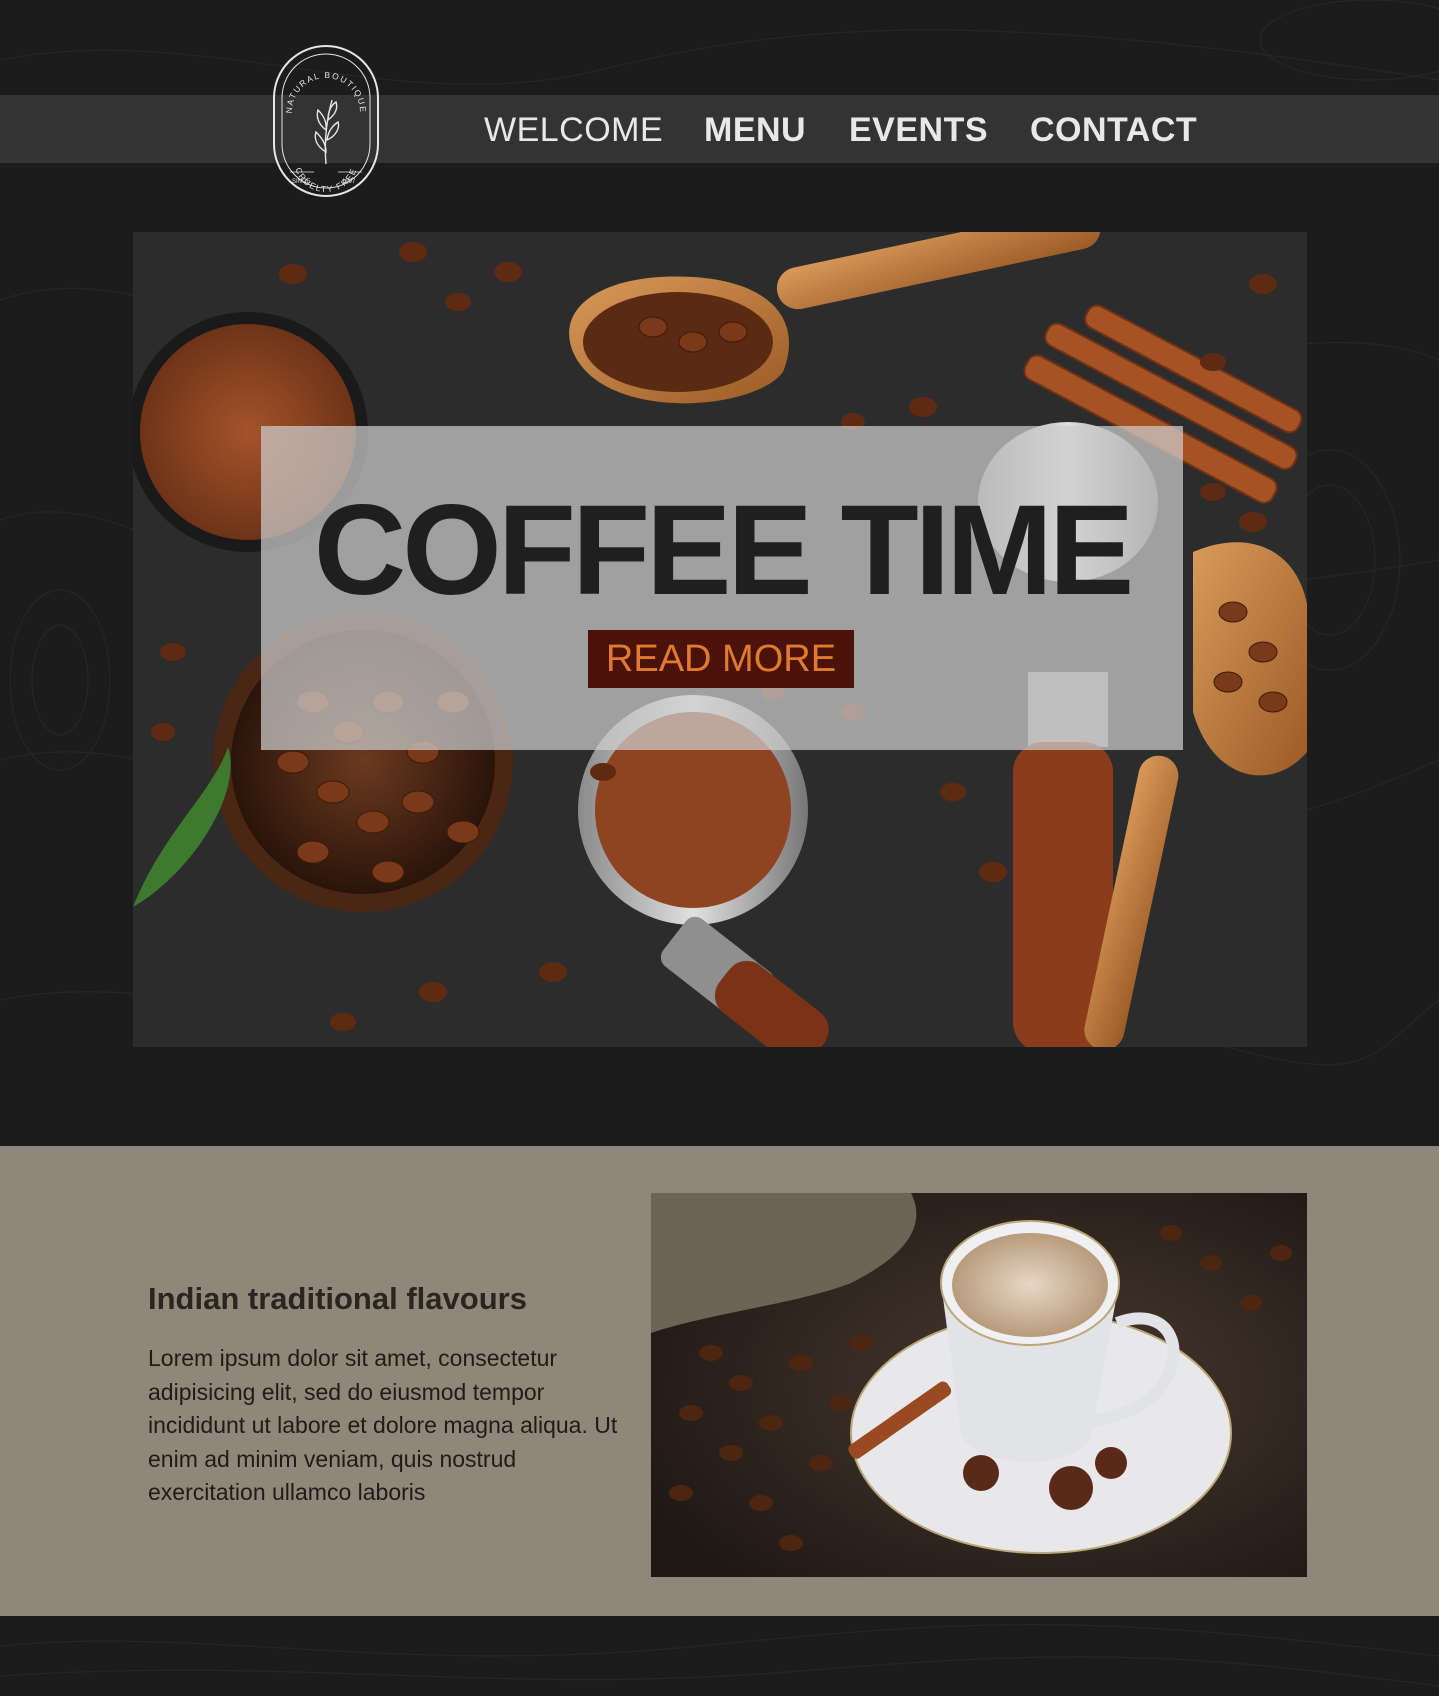 This screenshot has width=1439, height=1696. Describe the element at coordinates (1113, 130) in the screenshot. I see `nav-contact: CONTACT` at that location.